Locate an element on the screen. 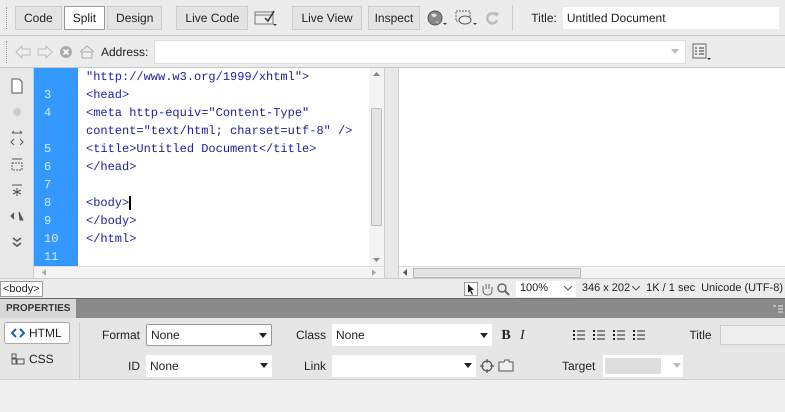  code-line: </body> is located at coordinates (111, 221).